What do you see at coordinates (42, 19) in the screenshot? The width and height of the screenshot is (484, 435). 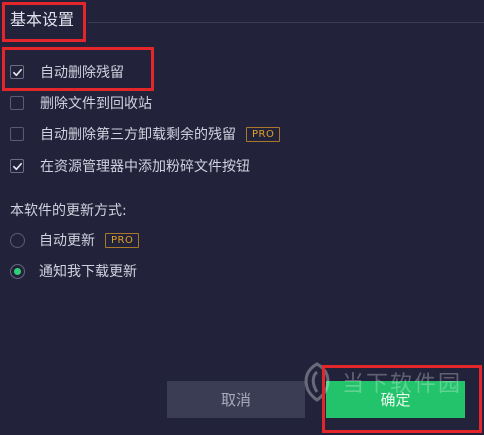 I see `section-title: 基本设置` at bounding box center [42, 19].